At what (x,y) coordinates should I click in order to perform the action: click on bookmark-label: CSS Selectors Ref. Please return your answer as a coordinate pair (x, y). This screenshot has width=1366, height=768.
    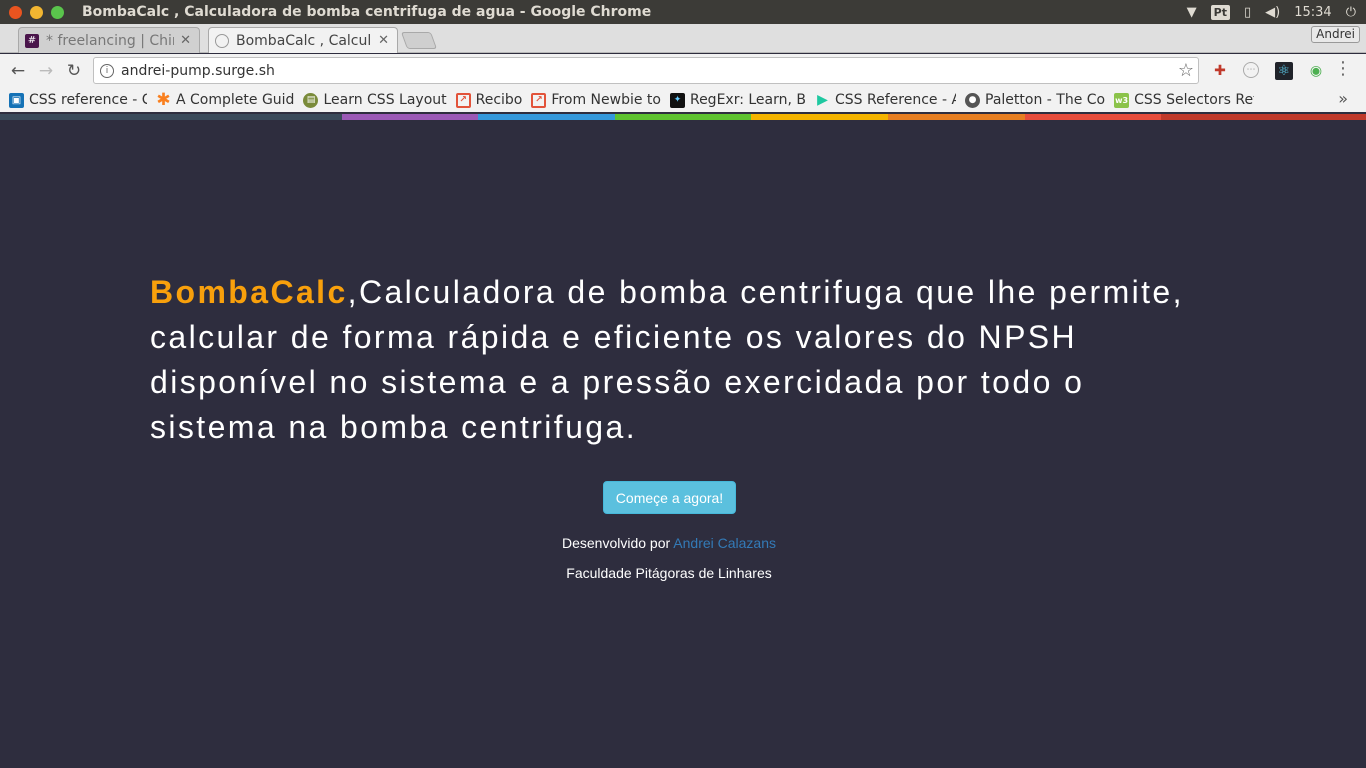
    Looking at the image, I should click on (1194, 100).